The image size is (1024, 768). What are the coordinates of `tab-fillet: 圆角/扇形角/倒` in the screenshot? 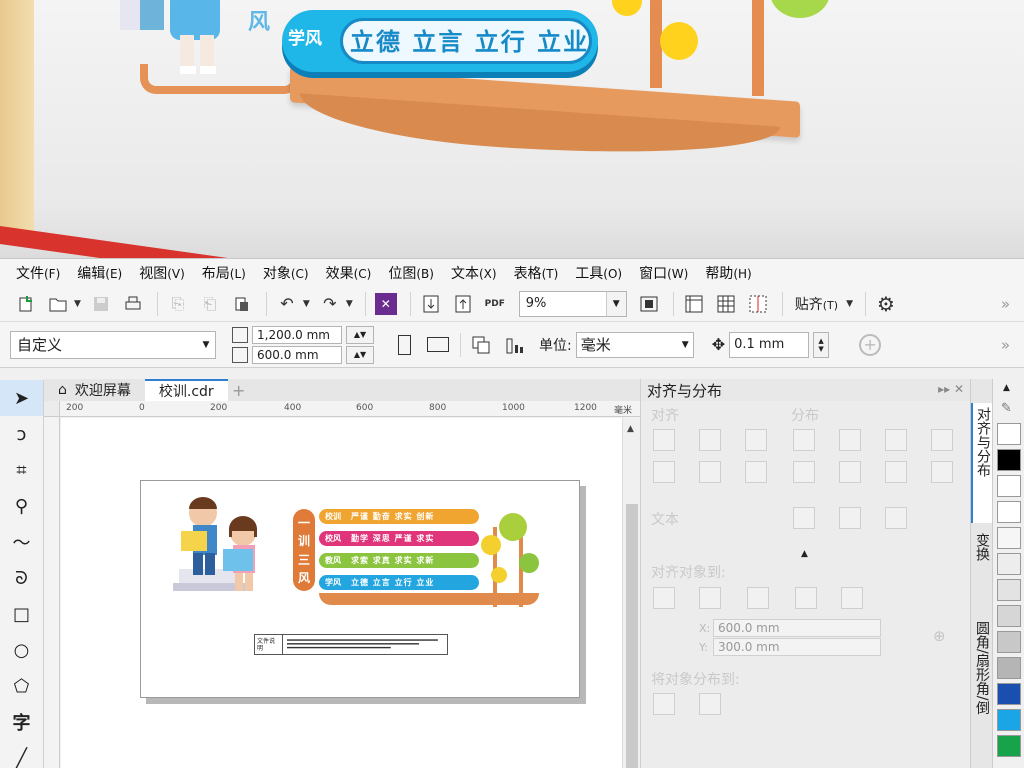 It's located at (982, 692).